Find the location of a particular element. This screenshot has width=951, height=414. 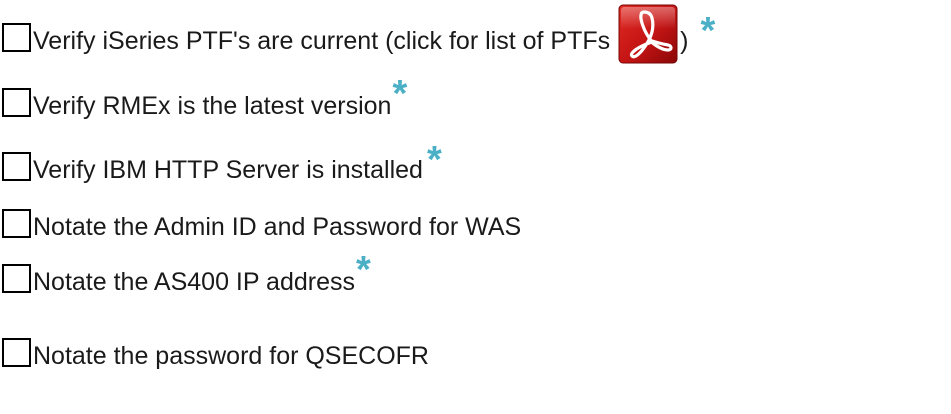

checklist-item-was-admin: Notate the Admin ID and Password for WAS is located at coordinates (260, 220).